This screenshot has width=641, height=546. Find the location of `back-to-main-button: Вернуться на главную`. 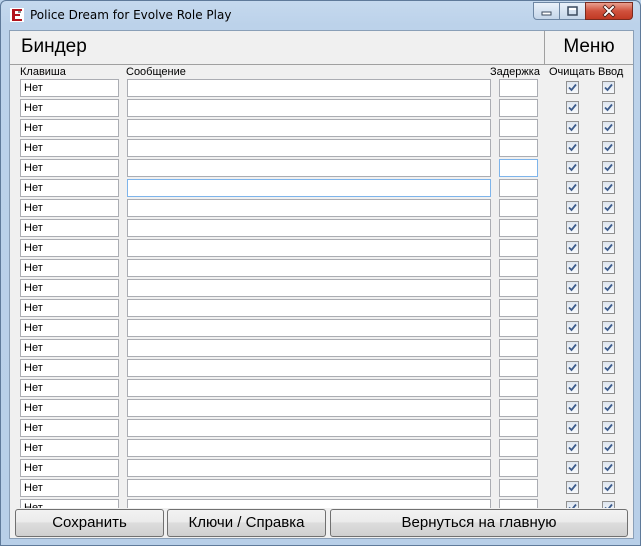

back-to-main-button: Вернуться на главную is located at coordinates (479, 523).